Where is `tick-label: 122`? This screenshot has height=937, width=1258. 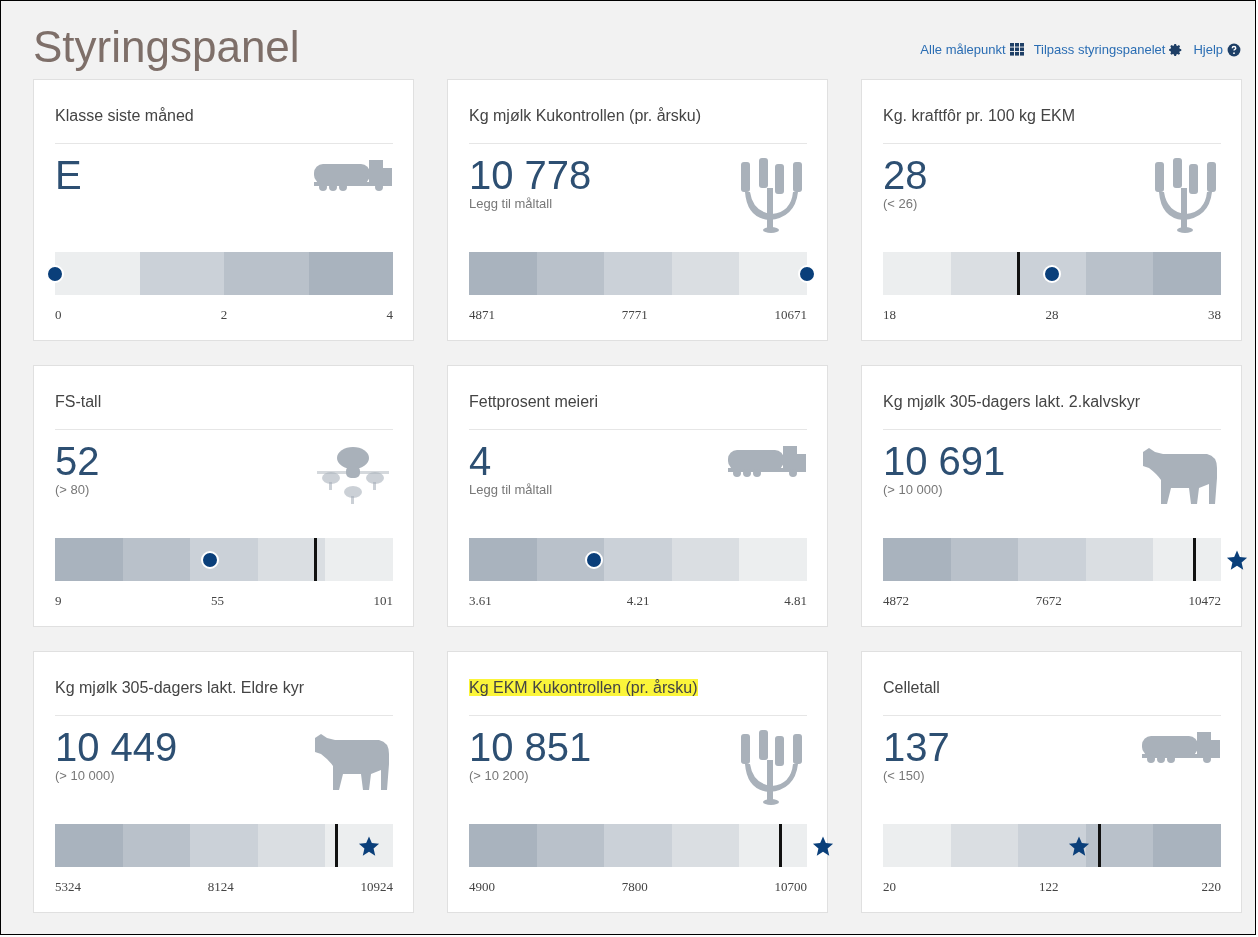 tick-label: 122 is located at coordinates (1049, 887).